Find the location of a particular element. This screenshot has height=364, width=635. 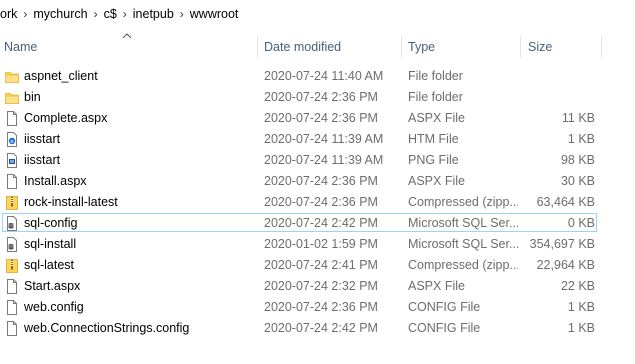

file-date-modified: 2020-01-02 1:59 PM is located at coordinates (321, 244).